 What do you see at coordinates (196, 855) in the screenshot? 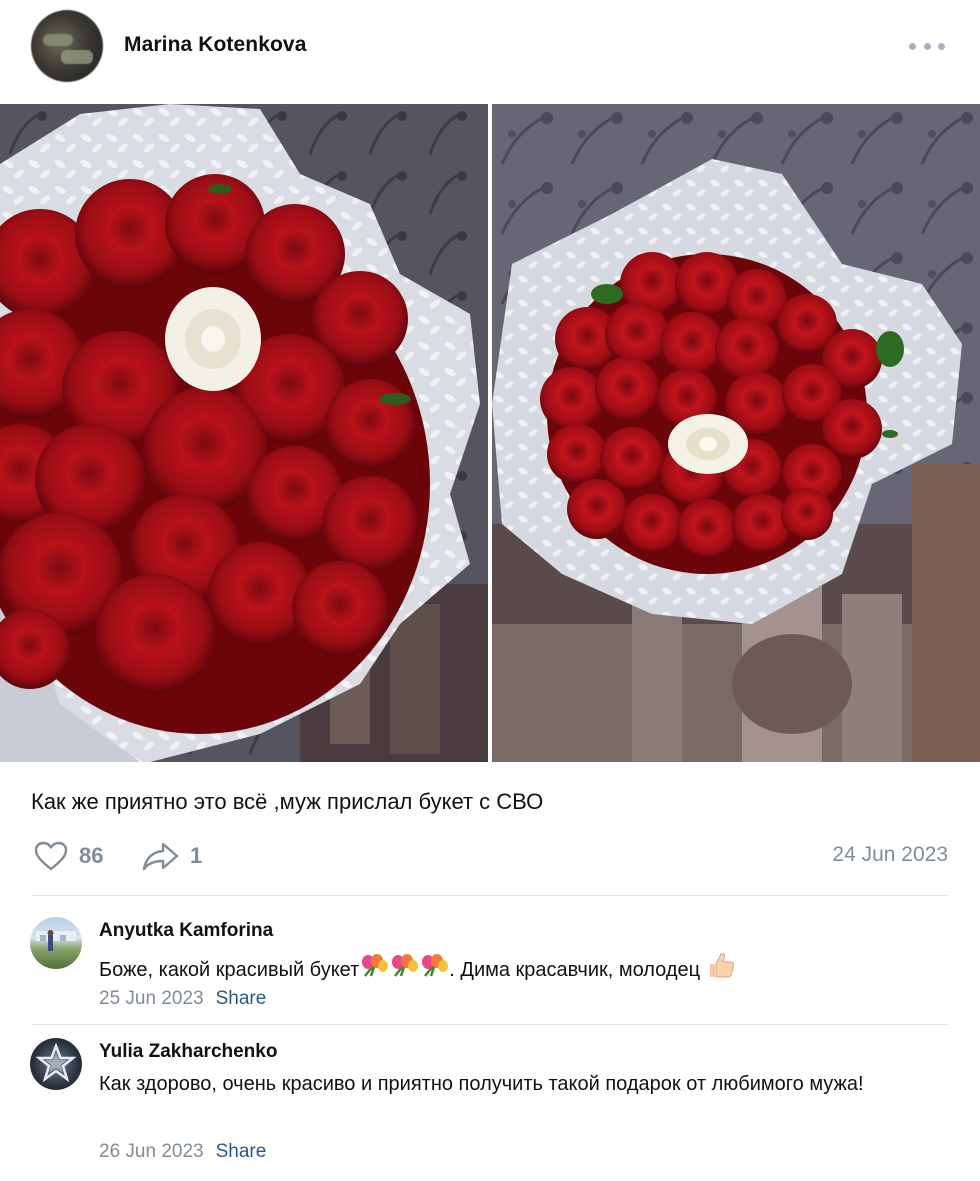
I see `share-count: 1` at bounding box center [196, 855].